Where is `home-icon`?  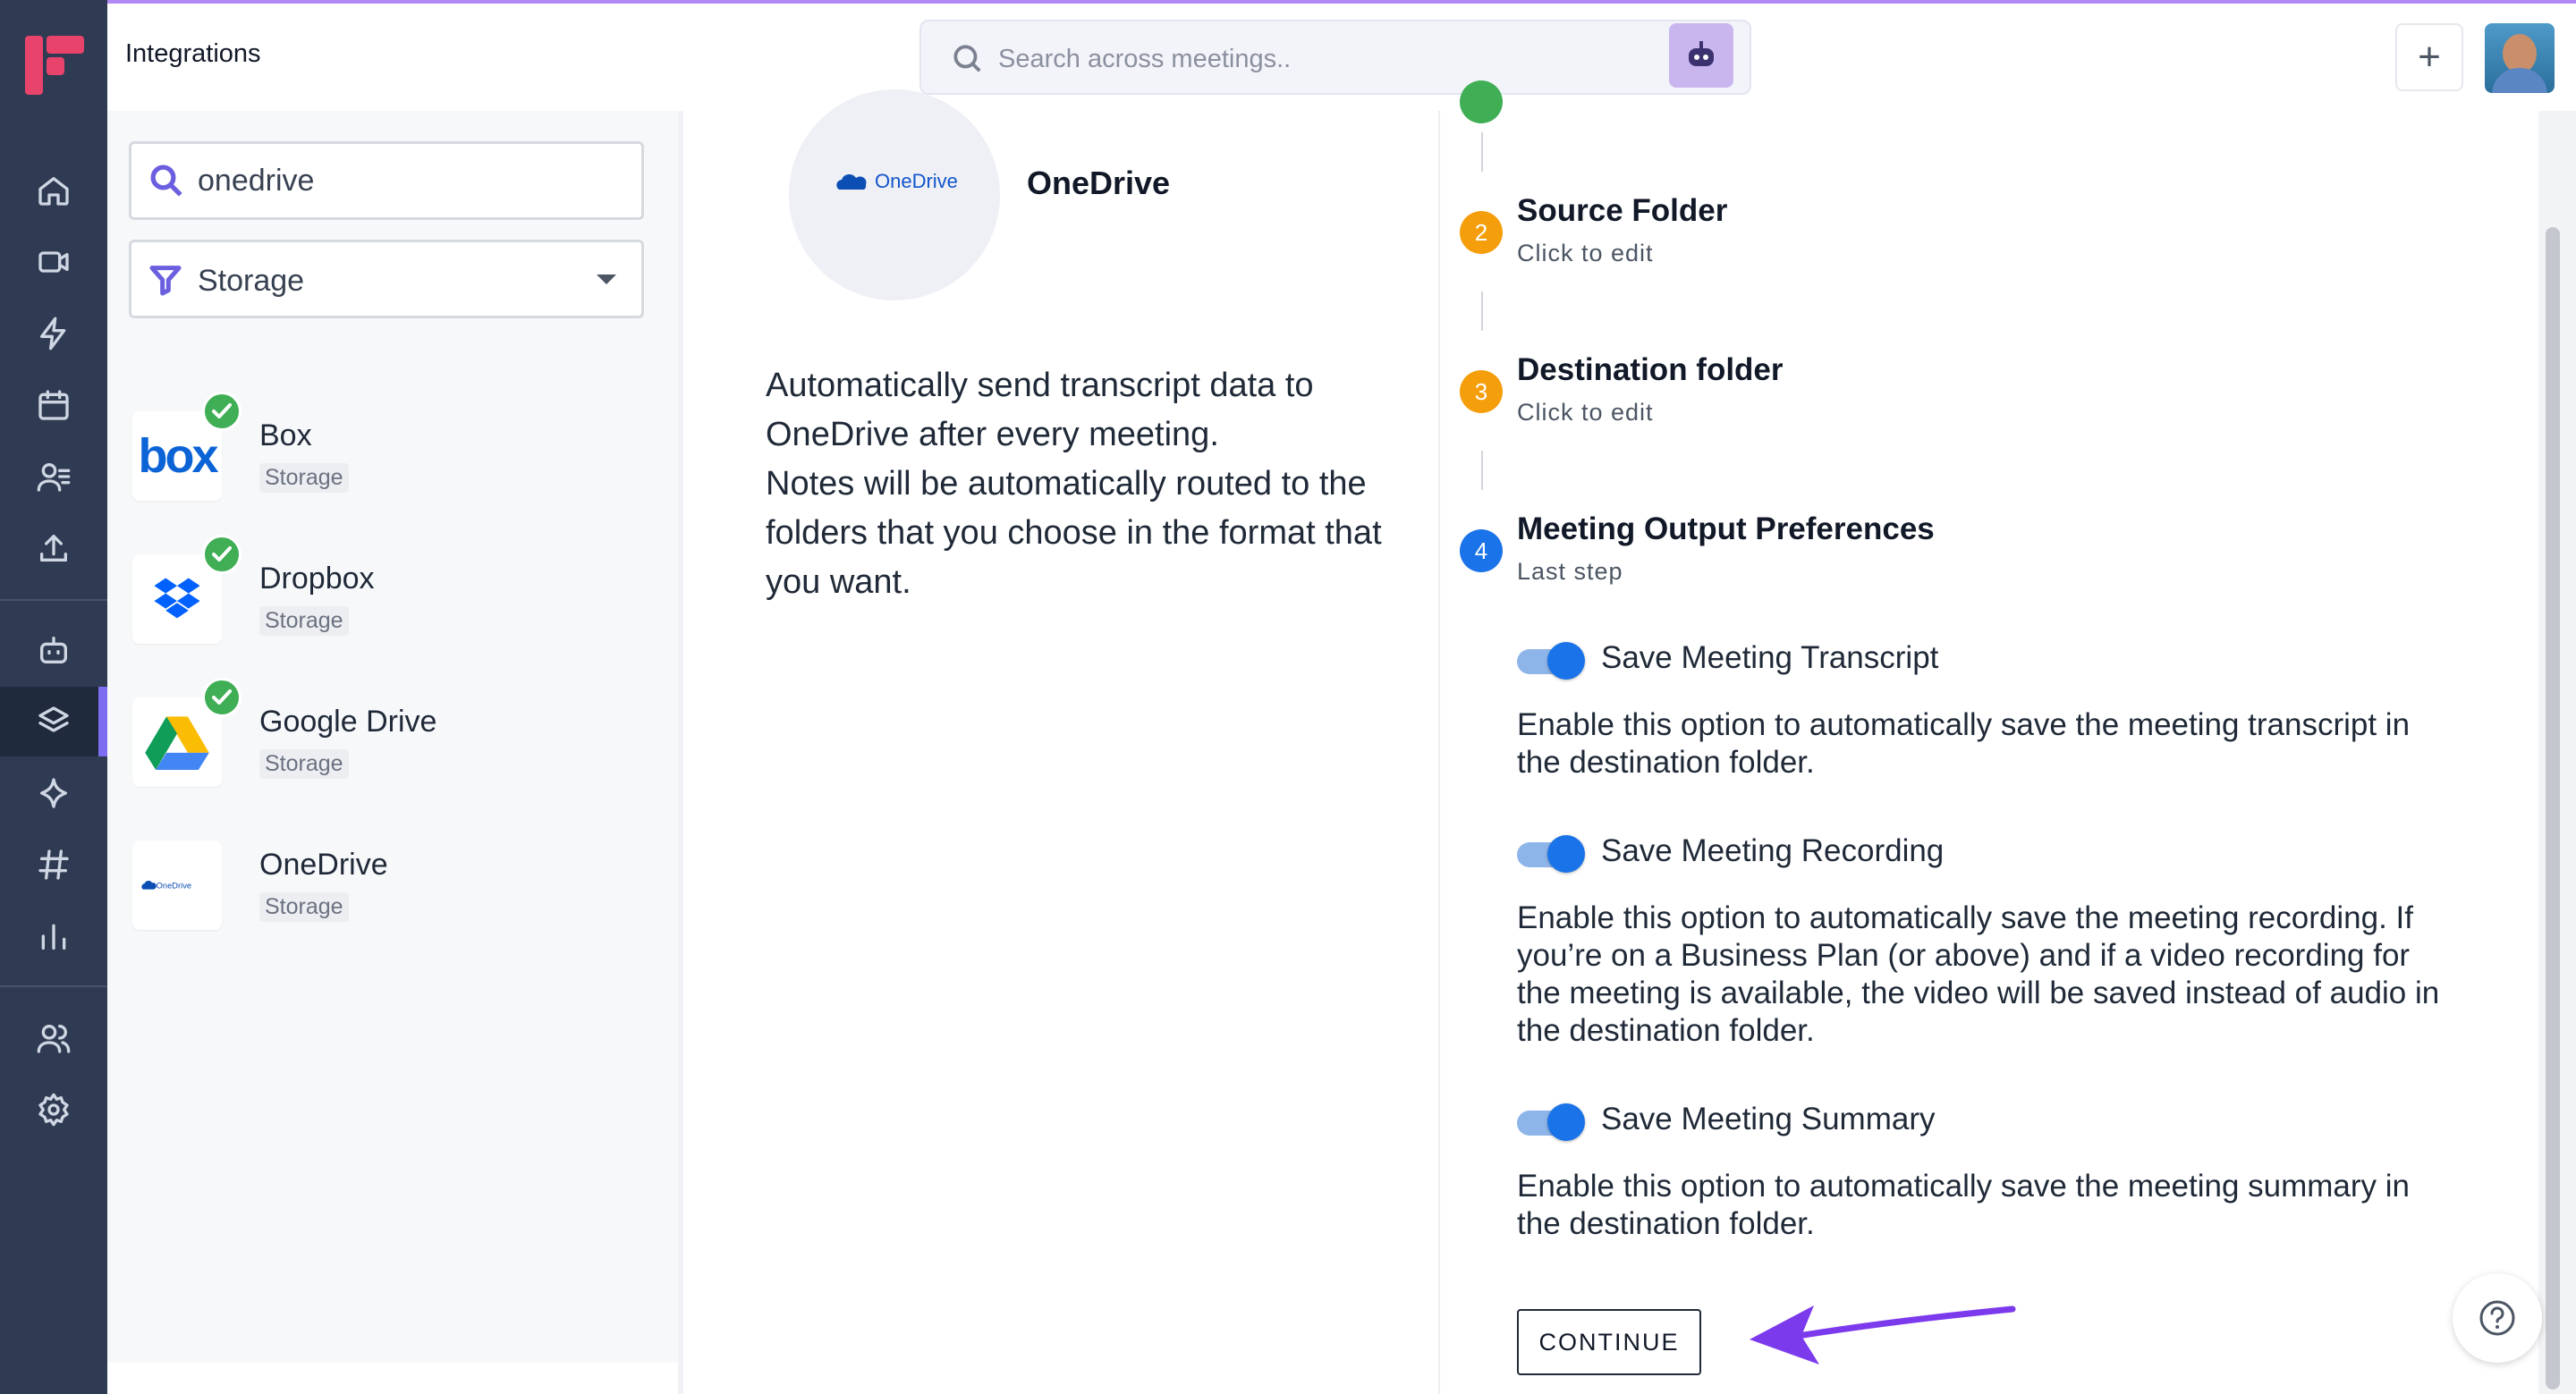 home-icon is located at coordinates (53, 191).